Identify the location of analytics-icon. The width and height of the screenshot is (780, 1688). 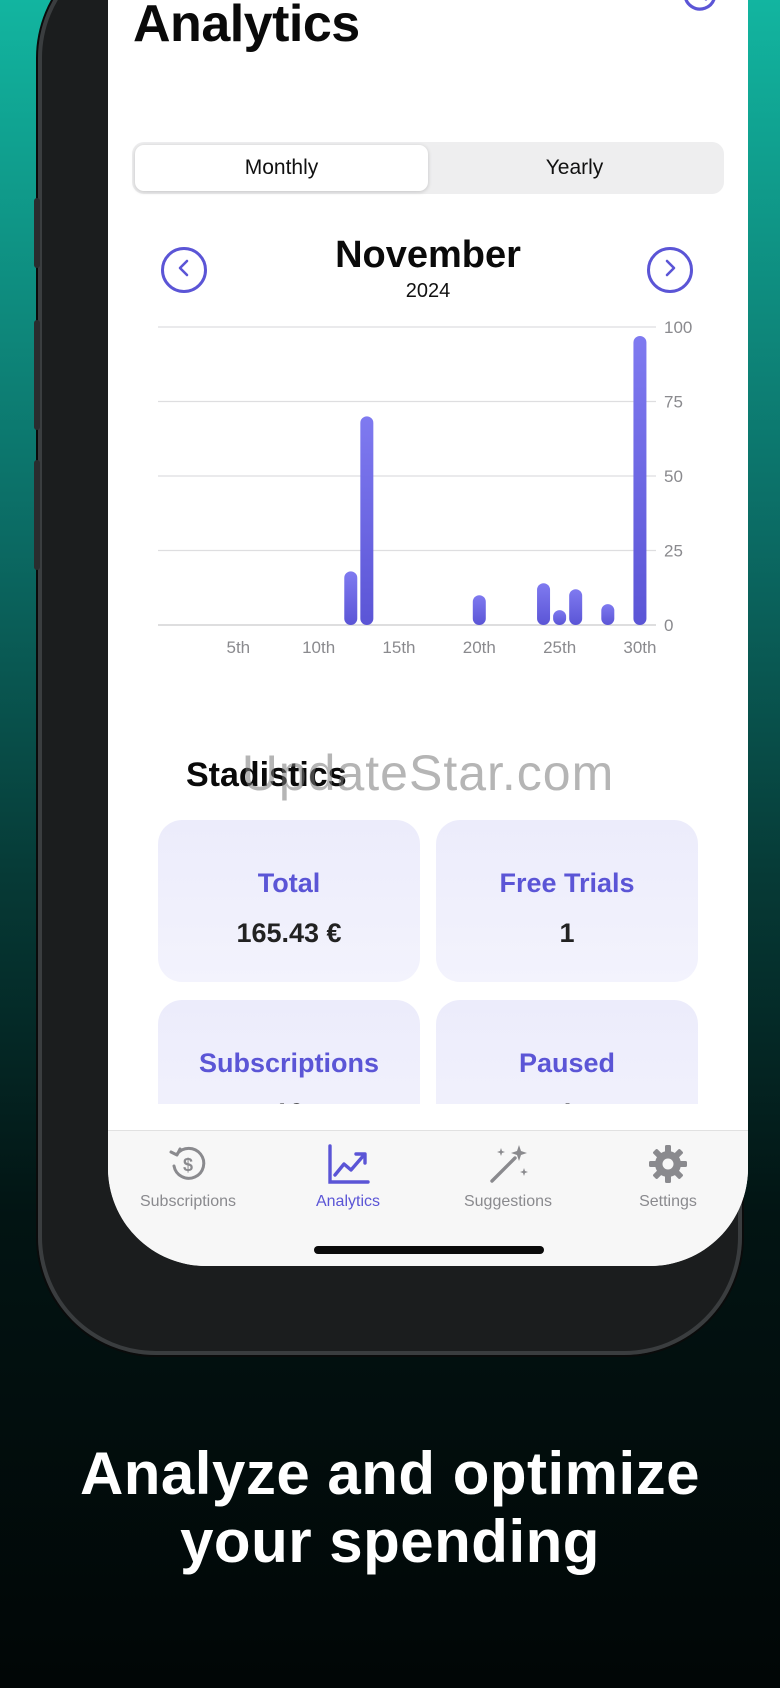
(348, 1164).